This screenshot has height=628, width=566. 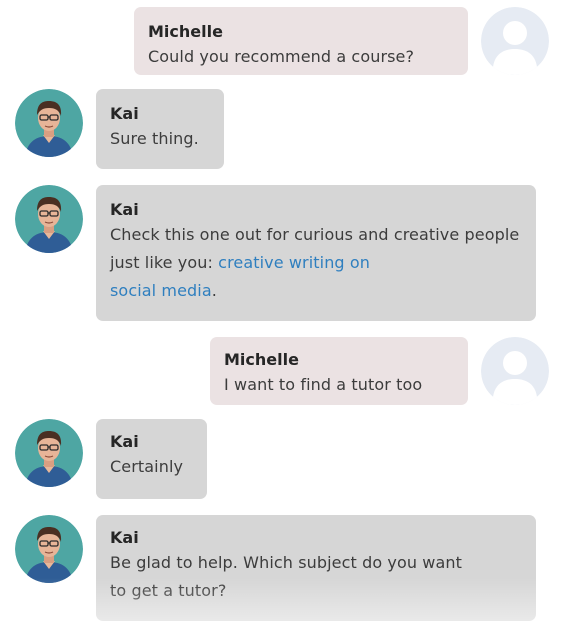 I want to click on message-bubble: Michelle Could you recommend a course?, so click(x=301, y=41).